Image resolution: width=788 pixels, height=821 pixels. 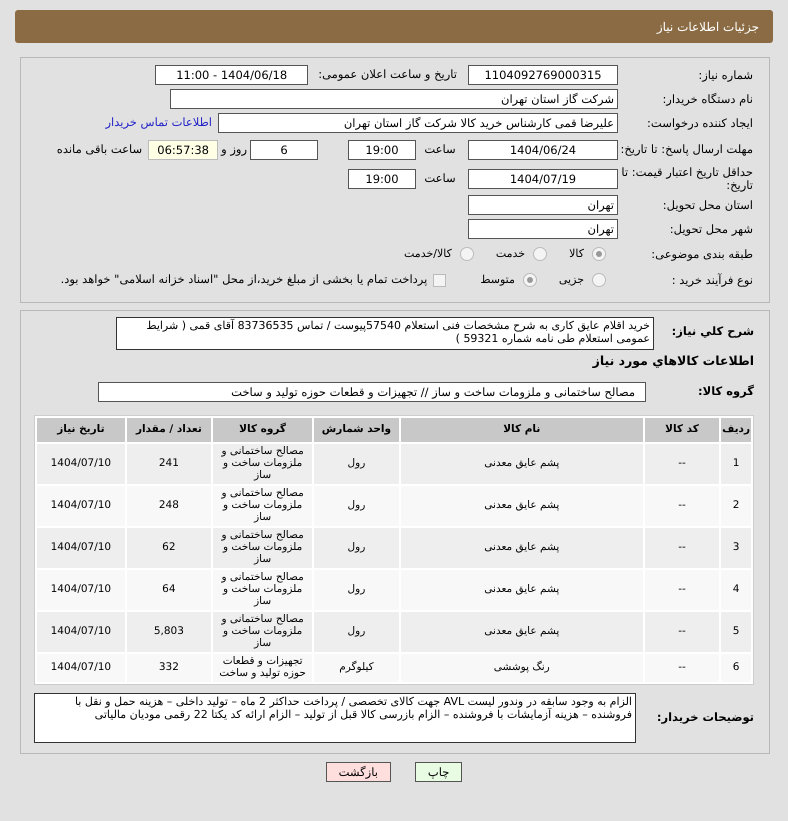 I want to click on column-header: کد کالا, so click(x=682, y=430).